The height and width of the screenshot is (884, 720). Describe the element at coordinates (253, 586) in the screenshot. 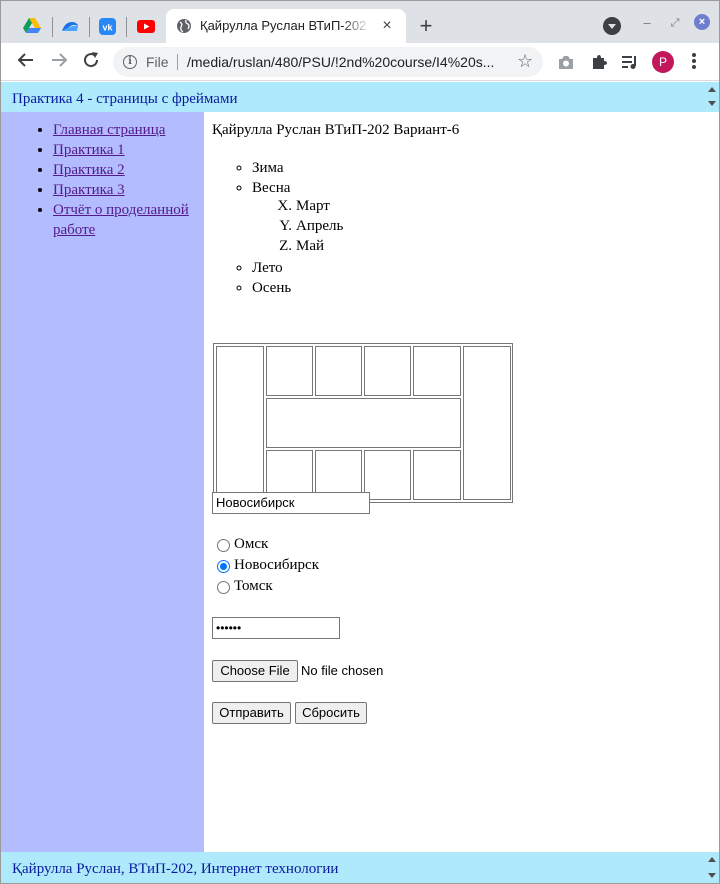

I see `radio-label: Томск` at that location.